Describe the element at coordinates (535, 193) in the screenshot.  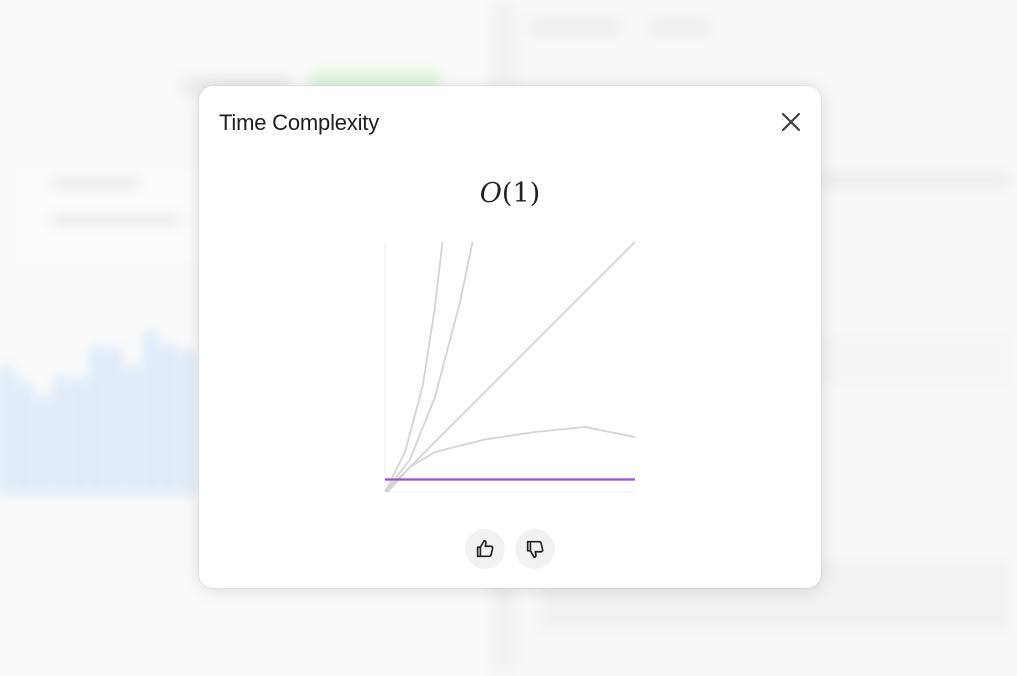
I see `formula-close-paren: )` at that location.